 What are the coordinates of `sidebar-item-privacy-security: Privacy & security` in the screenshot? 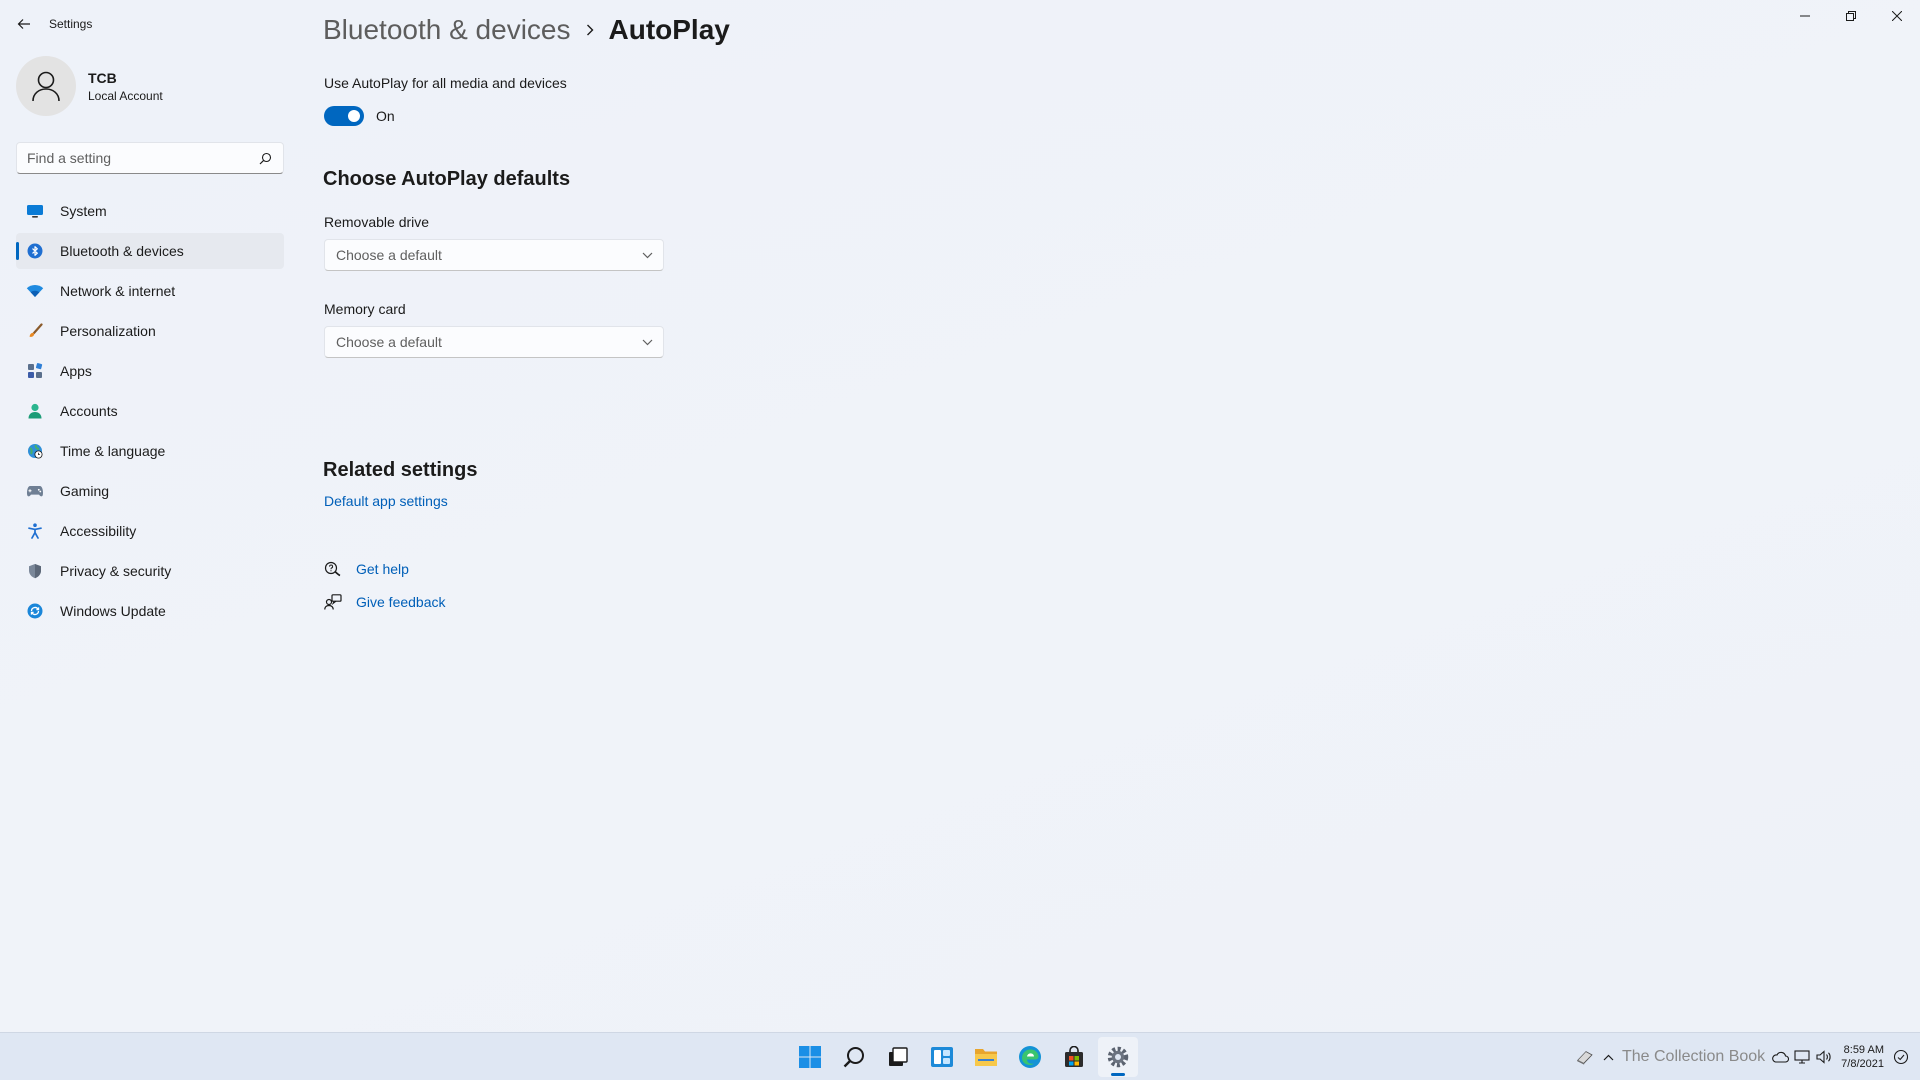 It's located at (150, 571).